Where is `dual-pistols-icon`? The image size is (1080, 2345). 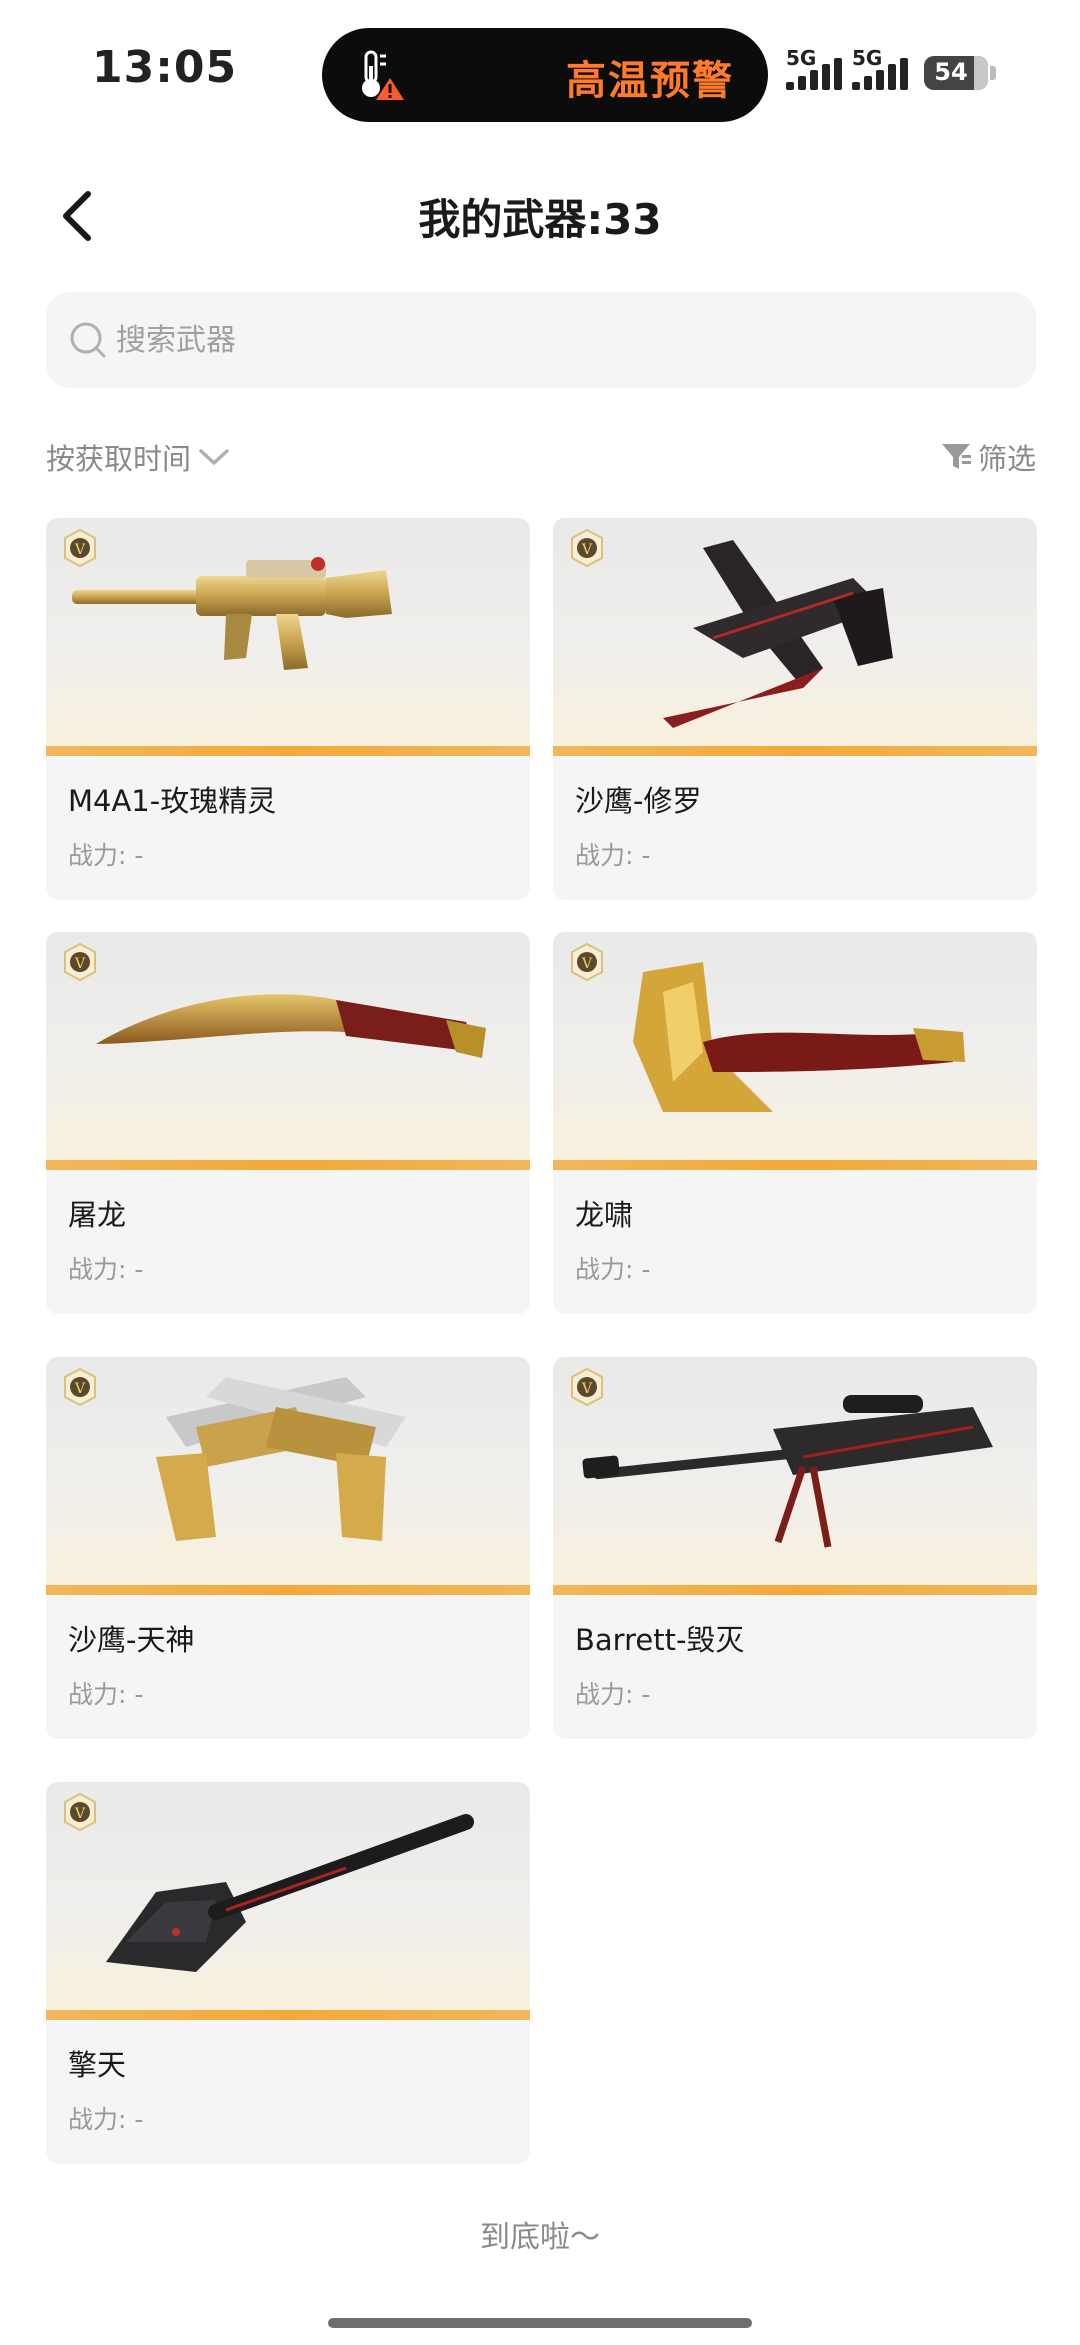
dual-pistols-icon is located at coordinates (281, 1459).